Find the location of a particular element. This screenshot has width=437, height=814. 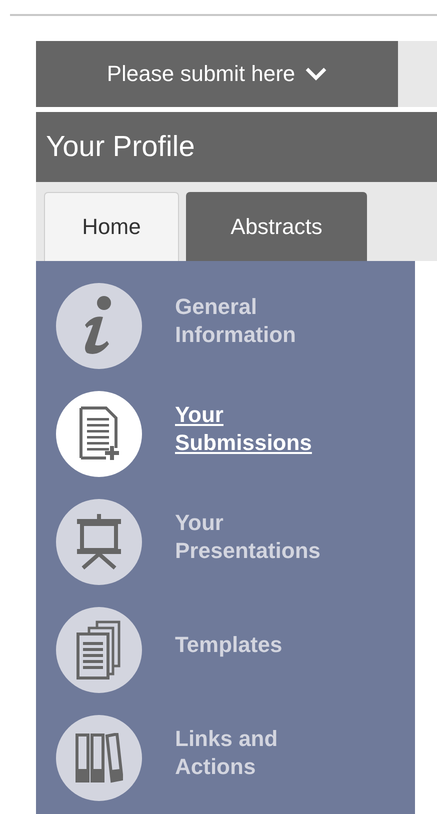

tab: Abstracts is located at coordinates (276, 226).